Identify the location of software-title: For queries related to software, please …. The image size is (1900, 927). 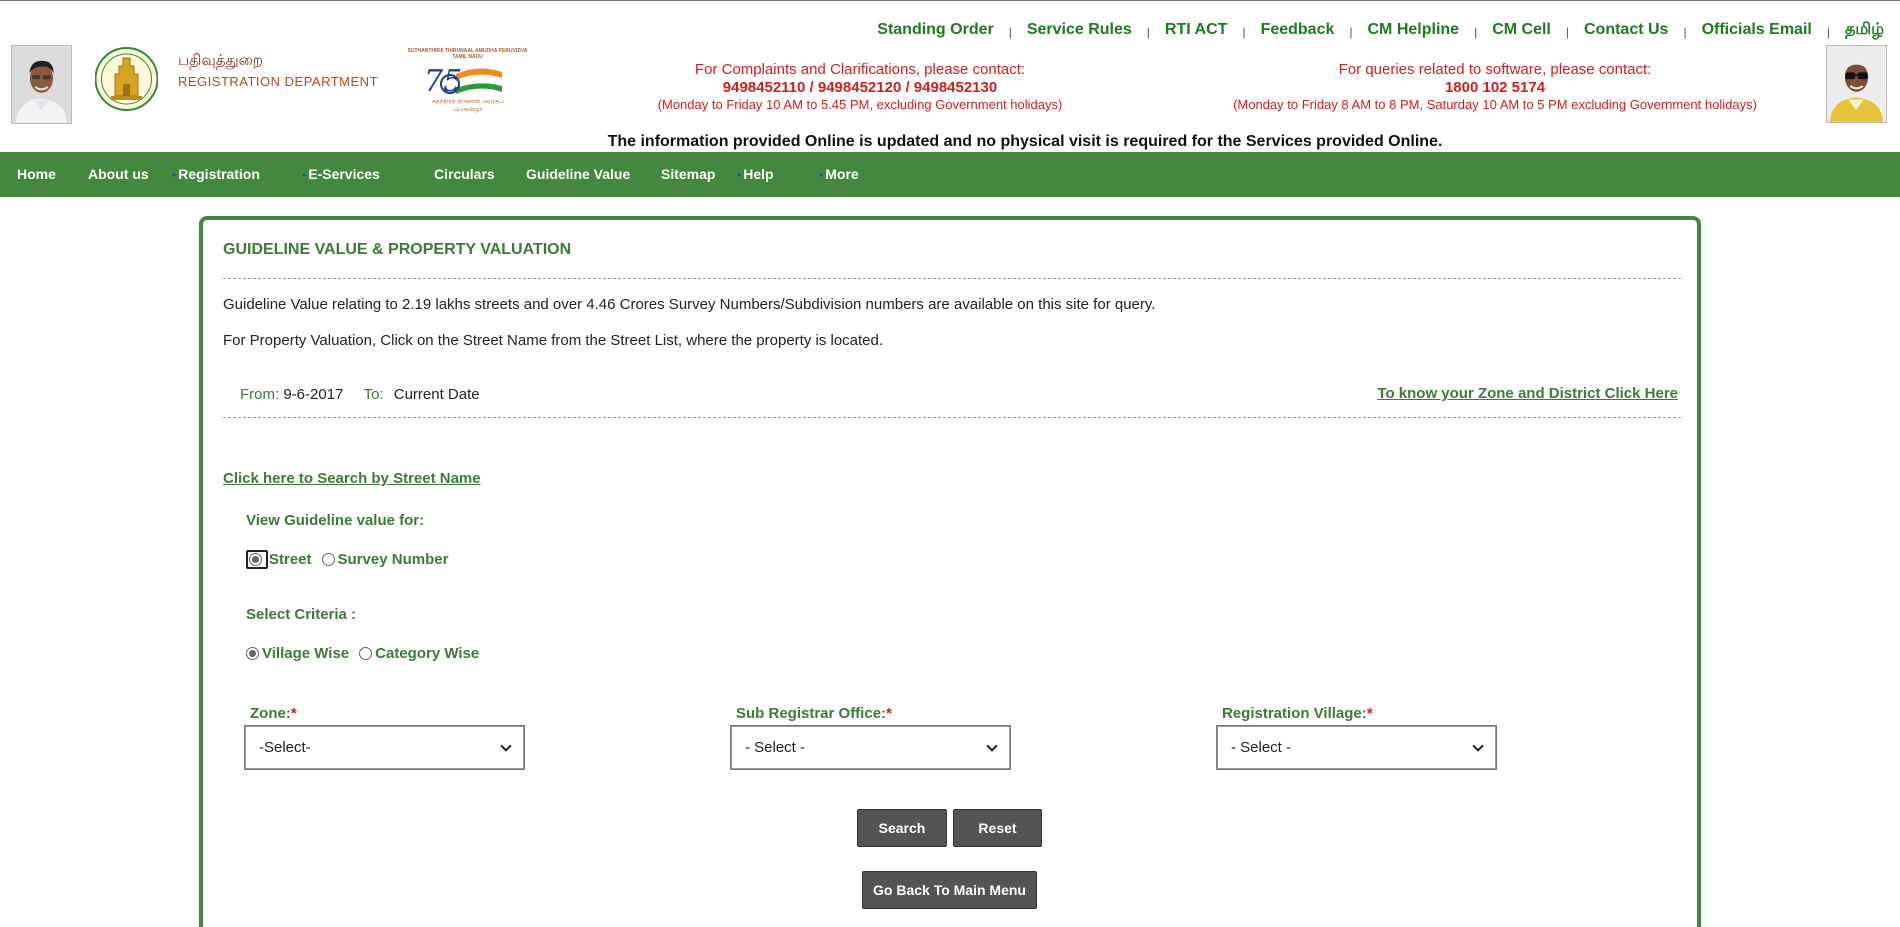
(1495, 69).